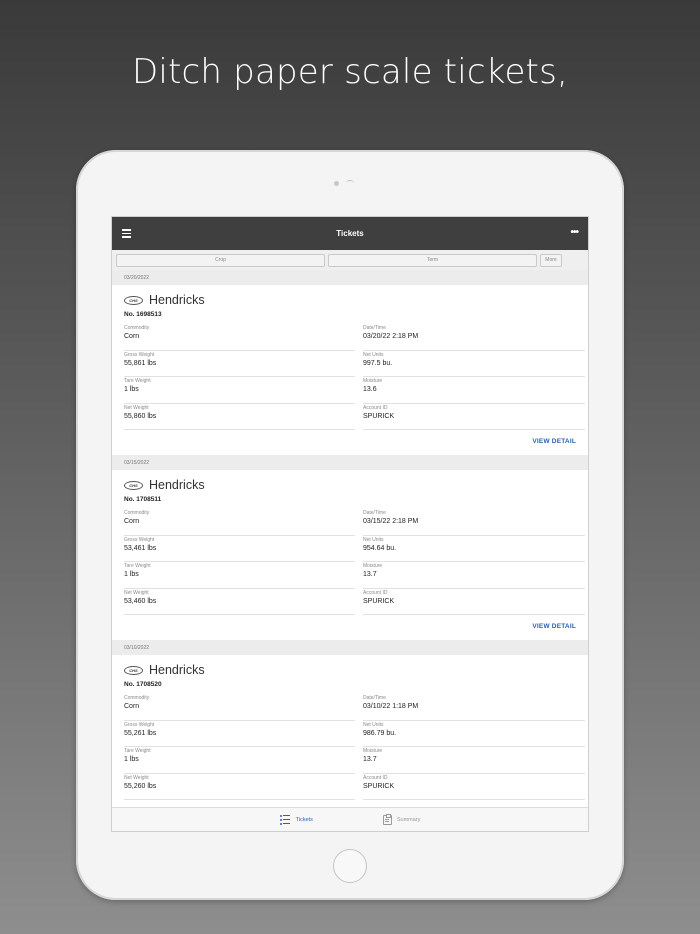  Describe the element at coordinates (391, 521) in the screenshot. I see `field-value: 03/15/22 2:18 PM` at that location.